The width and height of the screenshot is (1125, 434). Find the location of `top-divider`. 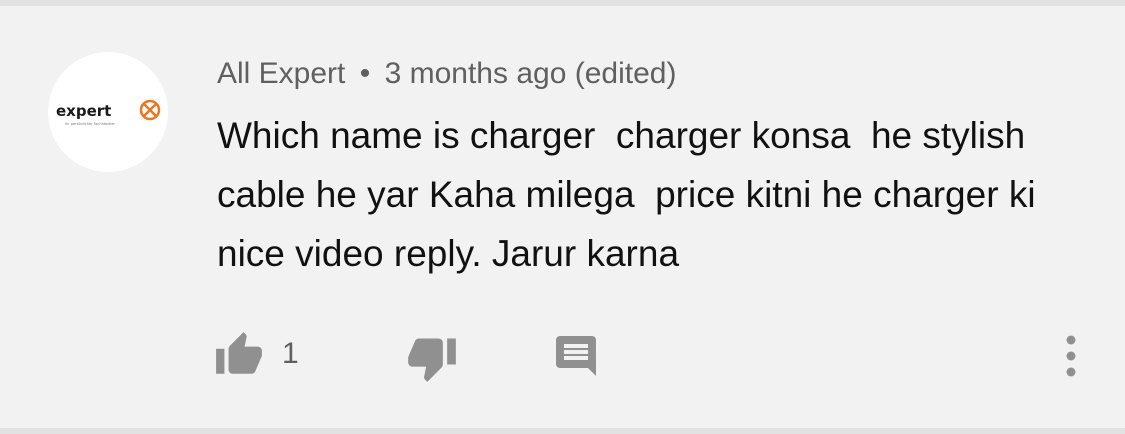

top-divider is located at coordinates (562, 3).